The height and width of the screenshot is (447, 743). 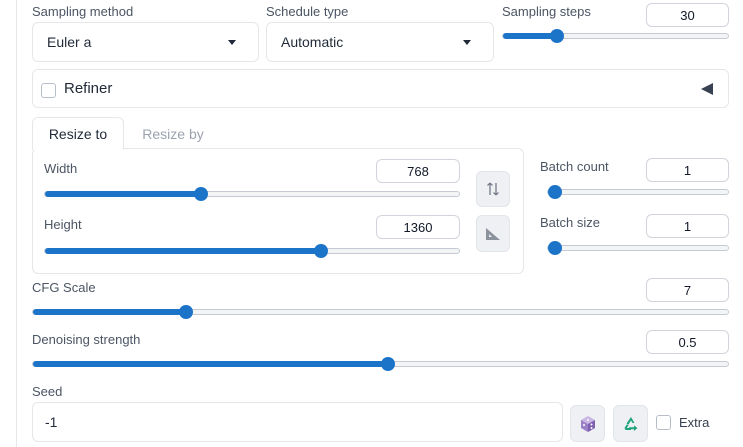 I want to click on schedule-type-value: Automatic, so click(x=312, y=42).